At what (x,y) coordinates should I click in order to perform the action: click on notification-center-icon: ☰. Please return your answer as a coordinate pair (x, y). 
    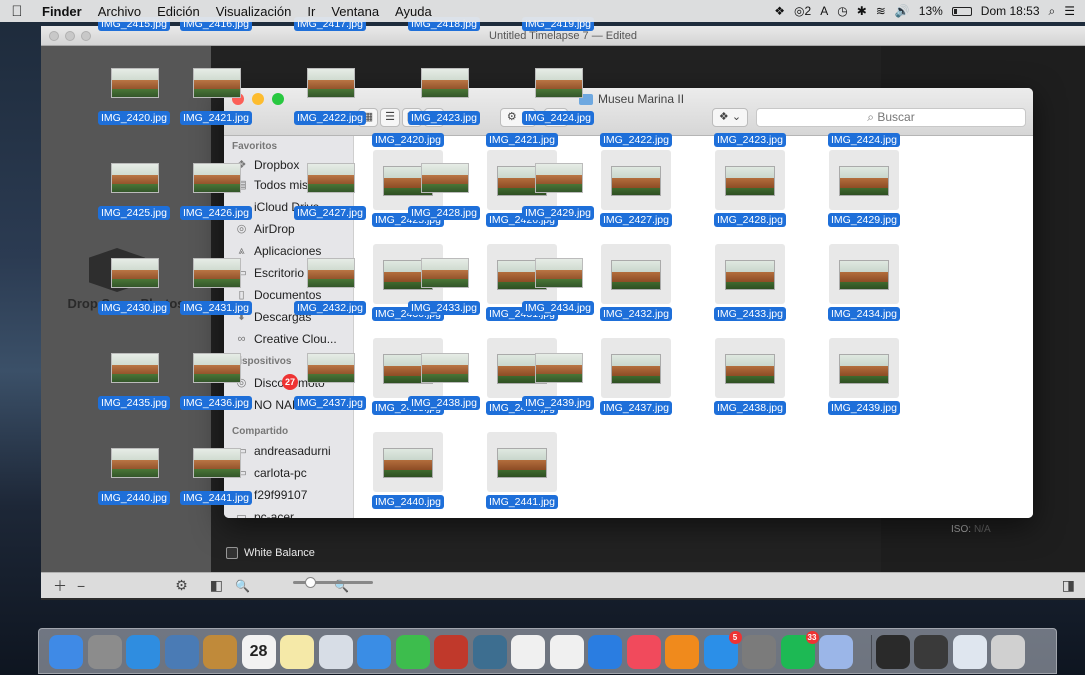
    Looking at the image, I should click on (1069, 11).